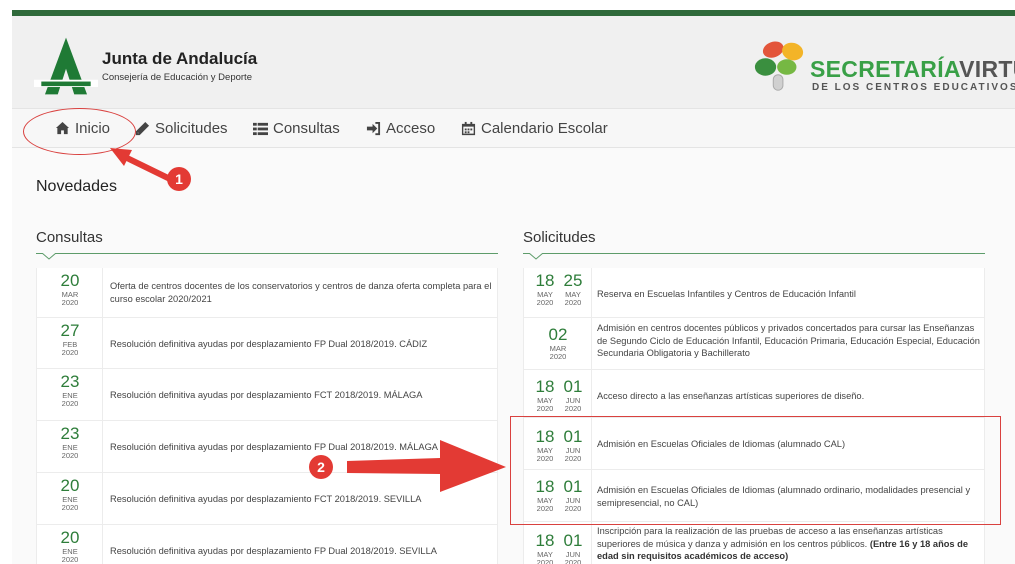  I want to click on consultas-title: Consultas, so click(69, 237).